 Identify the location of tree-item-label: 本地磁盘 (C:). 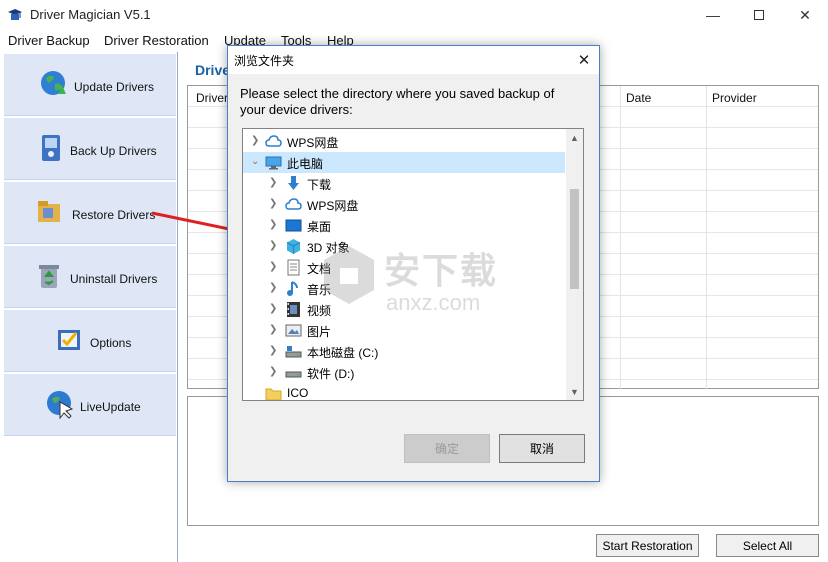
(343, 353).